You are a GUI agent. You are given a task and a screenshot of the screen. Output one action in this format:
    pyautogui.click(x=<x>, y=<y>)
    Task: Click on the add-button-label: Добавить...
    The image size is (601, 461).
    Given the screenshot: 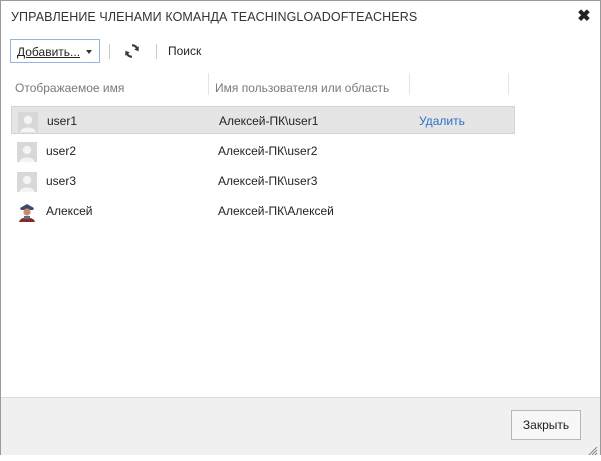 What is the action you would take?
    pyautogui.click(x=49, y=52)
    